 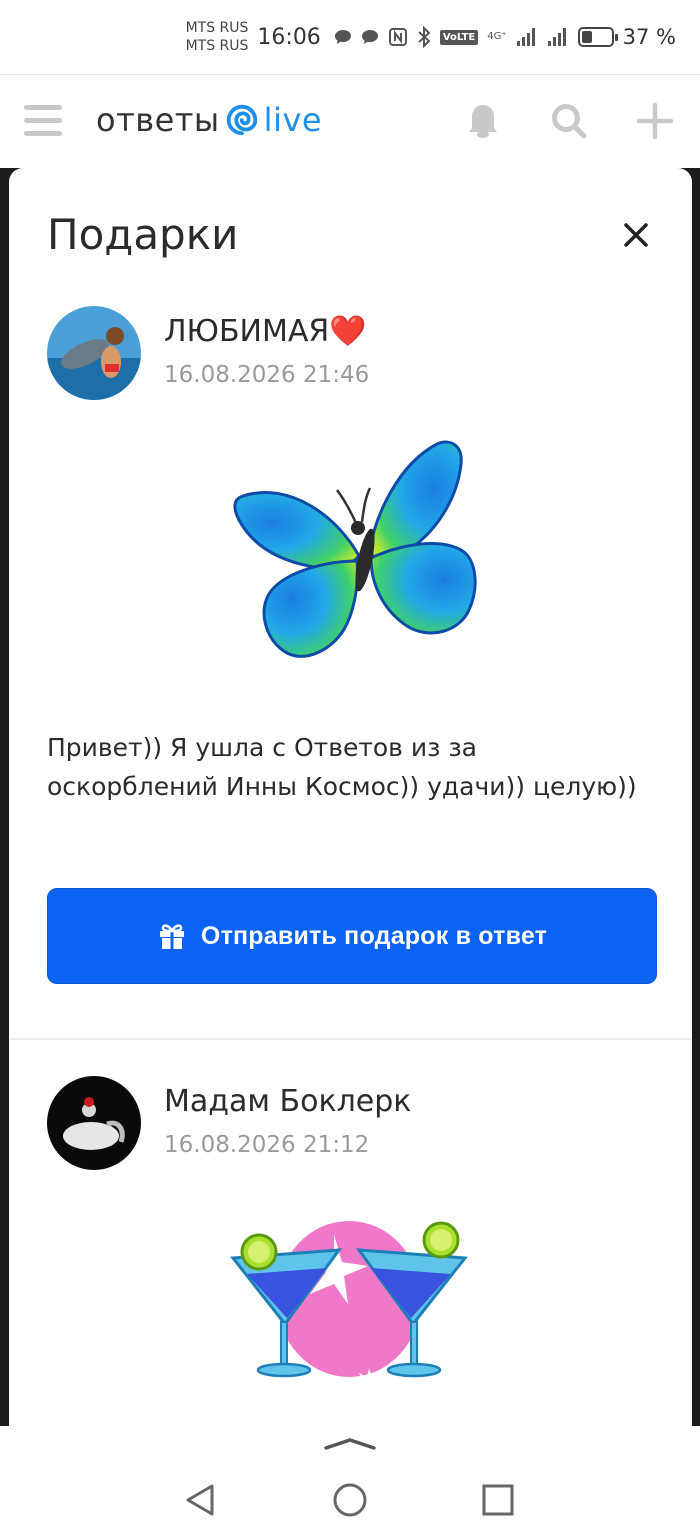 I want to click on send-gift-reply-button: Отправить подарок в ответ, so click(x=352, y=936).